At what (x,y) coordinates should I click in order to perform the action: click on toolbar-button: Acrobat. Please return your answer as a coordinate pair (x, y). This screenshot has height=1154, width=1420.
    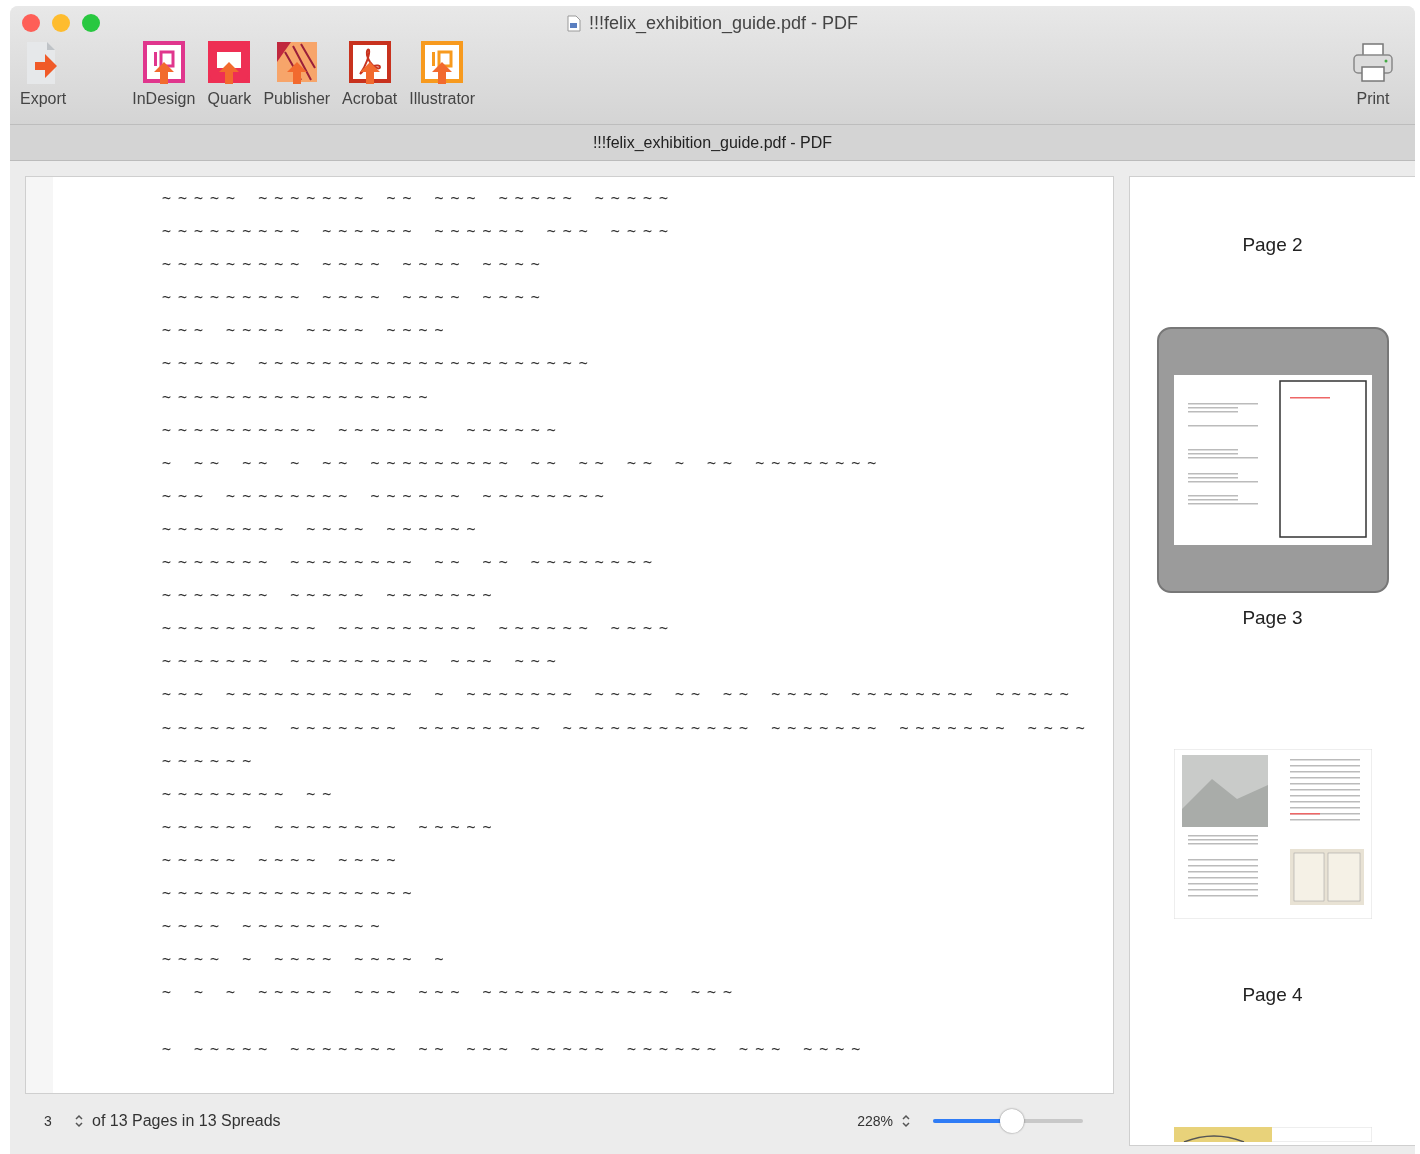
    Looking at the image, I should click on (370, 74).